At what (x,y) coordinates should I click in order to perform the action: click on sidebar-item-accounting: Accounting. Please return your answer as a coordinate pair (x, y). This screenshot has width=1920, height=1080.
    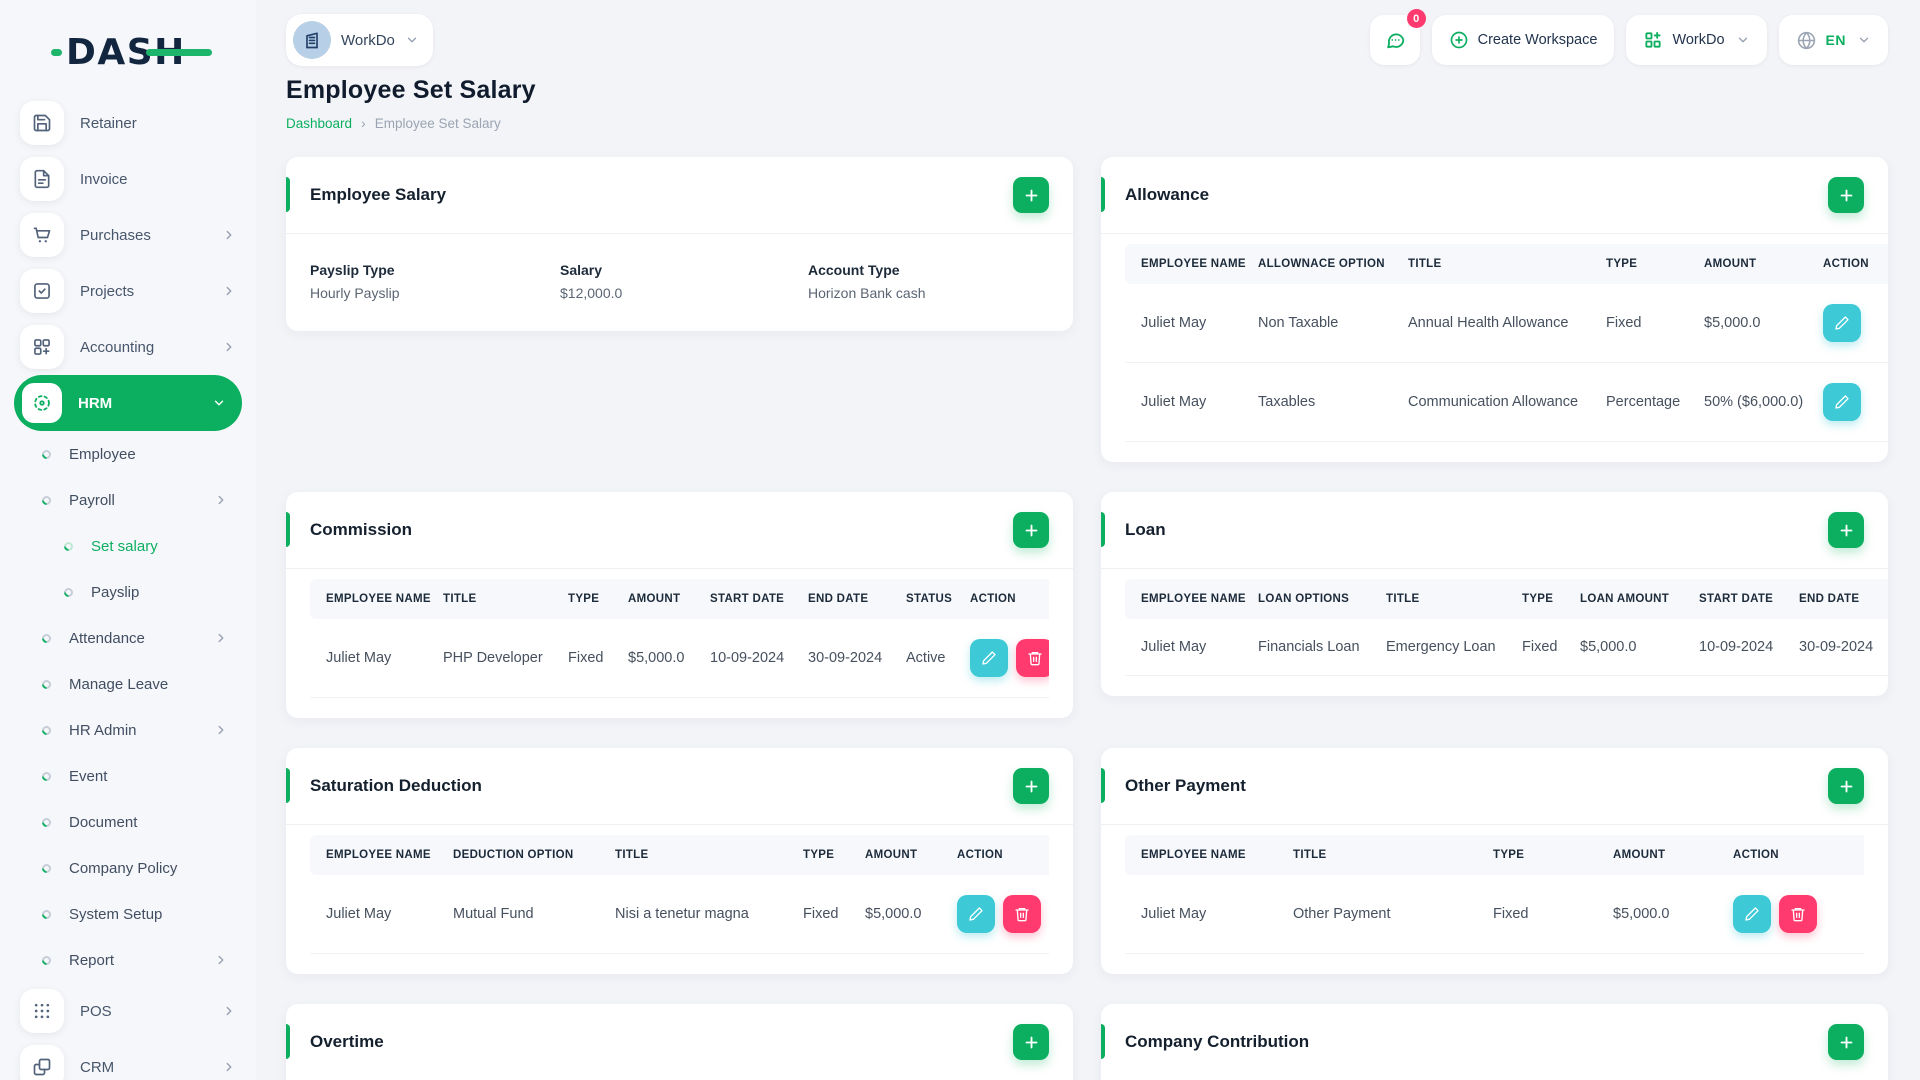
    Looking at the image, I should click on (128, 347).